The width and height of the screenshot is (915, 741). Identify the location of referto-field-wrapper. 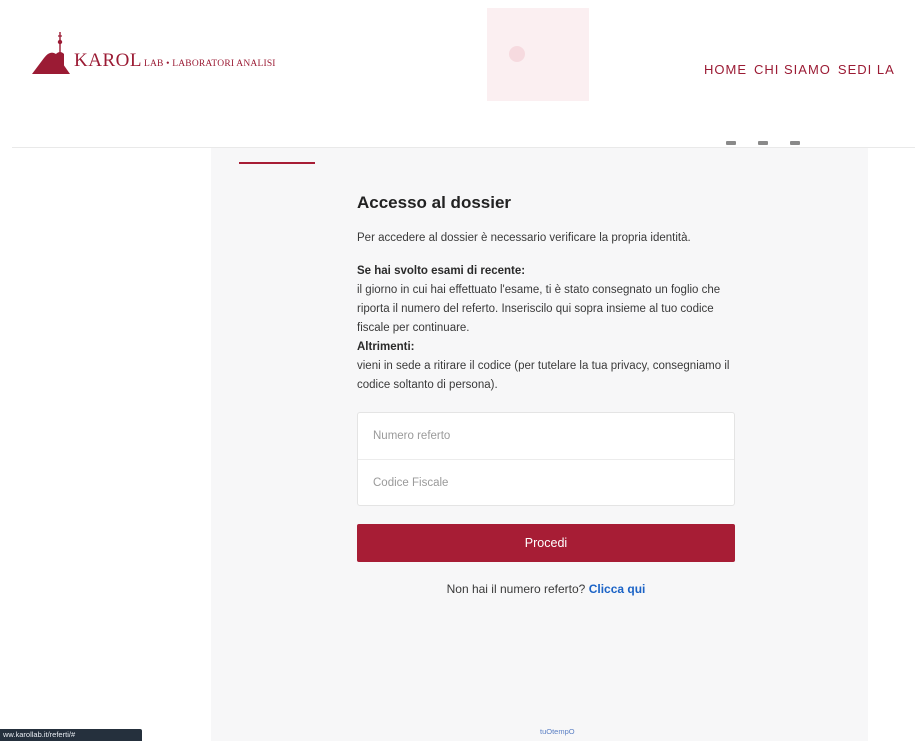
(546, 436).